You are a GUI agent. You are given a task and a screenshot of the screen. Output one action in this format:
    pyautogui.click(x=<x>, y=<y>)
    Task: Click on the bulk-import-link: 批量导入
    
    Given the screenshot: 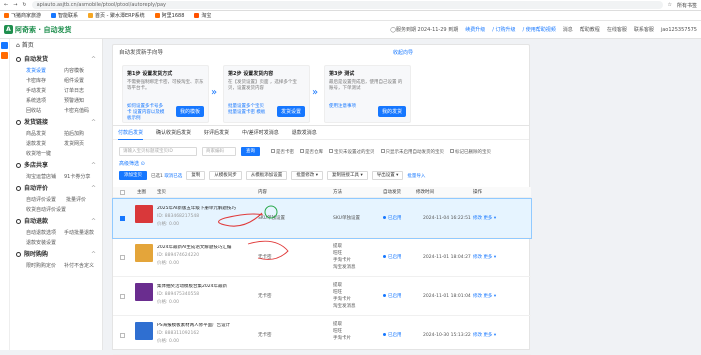 What is the action you would take?
    pyautogui.click(x=416, y=176)
    